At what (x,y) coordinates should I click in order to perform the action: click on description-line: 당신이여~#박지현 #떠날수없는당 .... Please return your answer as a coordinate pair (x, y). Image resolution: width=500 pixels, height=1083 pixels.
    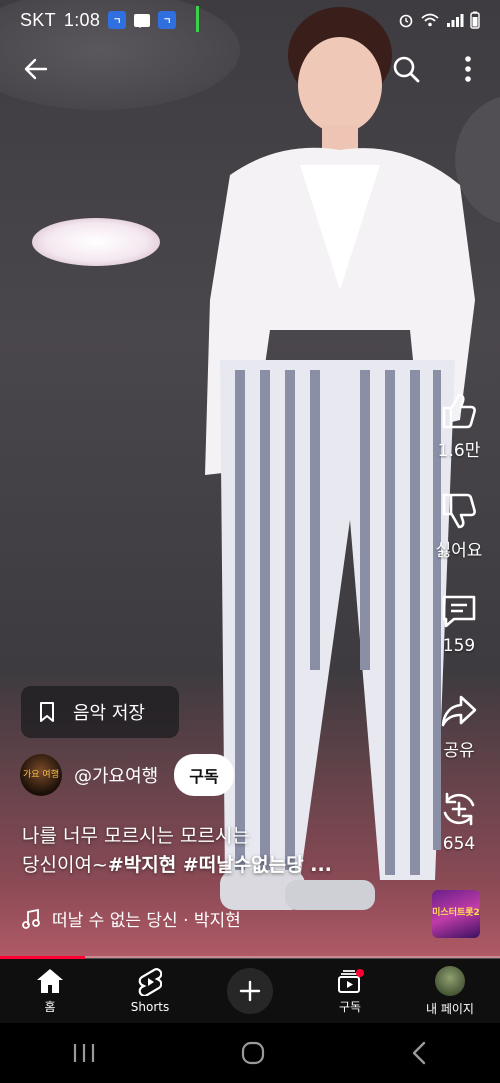
    Looking at the image, I should click on (217, 865).